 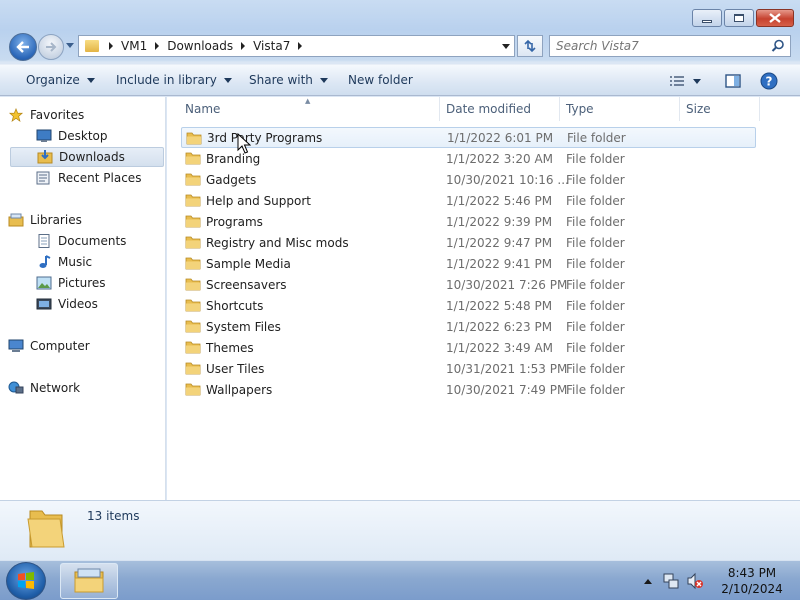 What do you see at coordinates (46, 115) in the screenshot?
I see `sidebar-header-favorites: Favorites` at bounding box center [46, 115].